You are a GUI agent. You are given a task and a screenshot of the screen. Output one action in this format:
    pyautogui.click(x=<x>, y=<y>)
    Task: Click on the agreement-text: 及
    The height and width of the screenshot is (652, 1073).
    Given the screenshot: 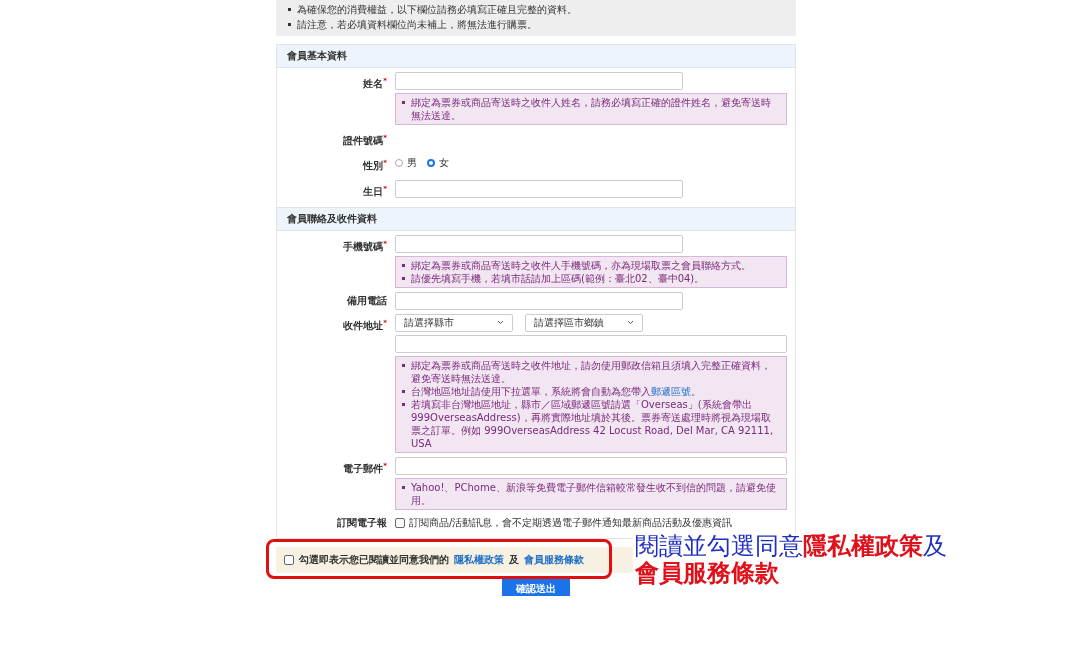 What is the action you would take?
    pyautogui.click(x=514, y=560)
    